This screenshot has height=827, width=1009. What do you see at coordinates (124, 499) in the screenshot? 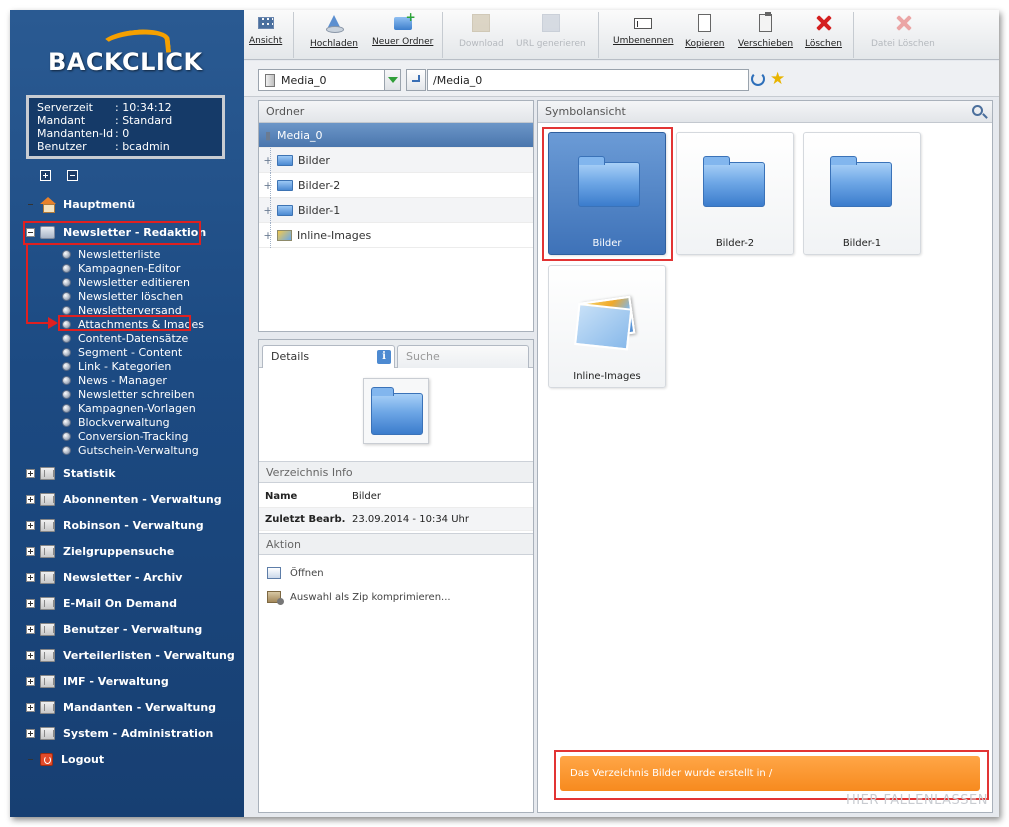
I see `nav-abonnenten-verwaltung: Abonnenten - Verwaltung` at bounding box center [124, 499].